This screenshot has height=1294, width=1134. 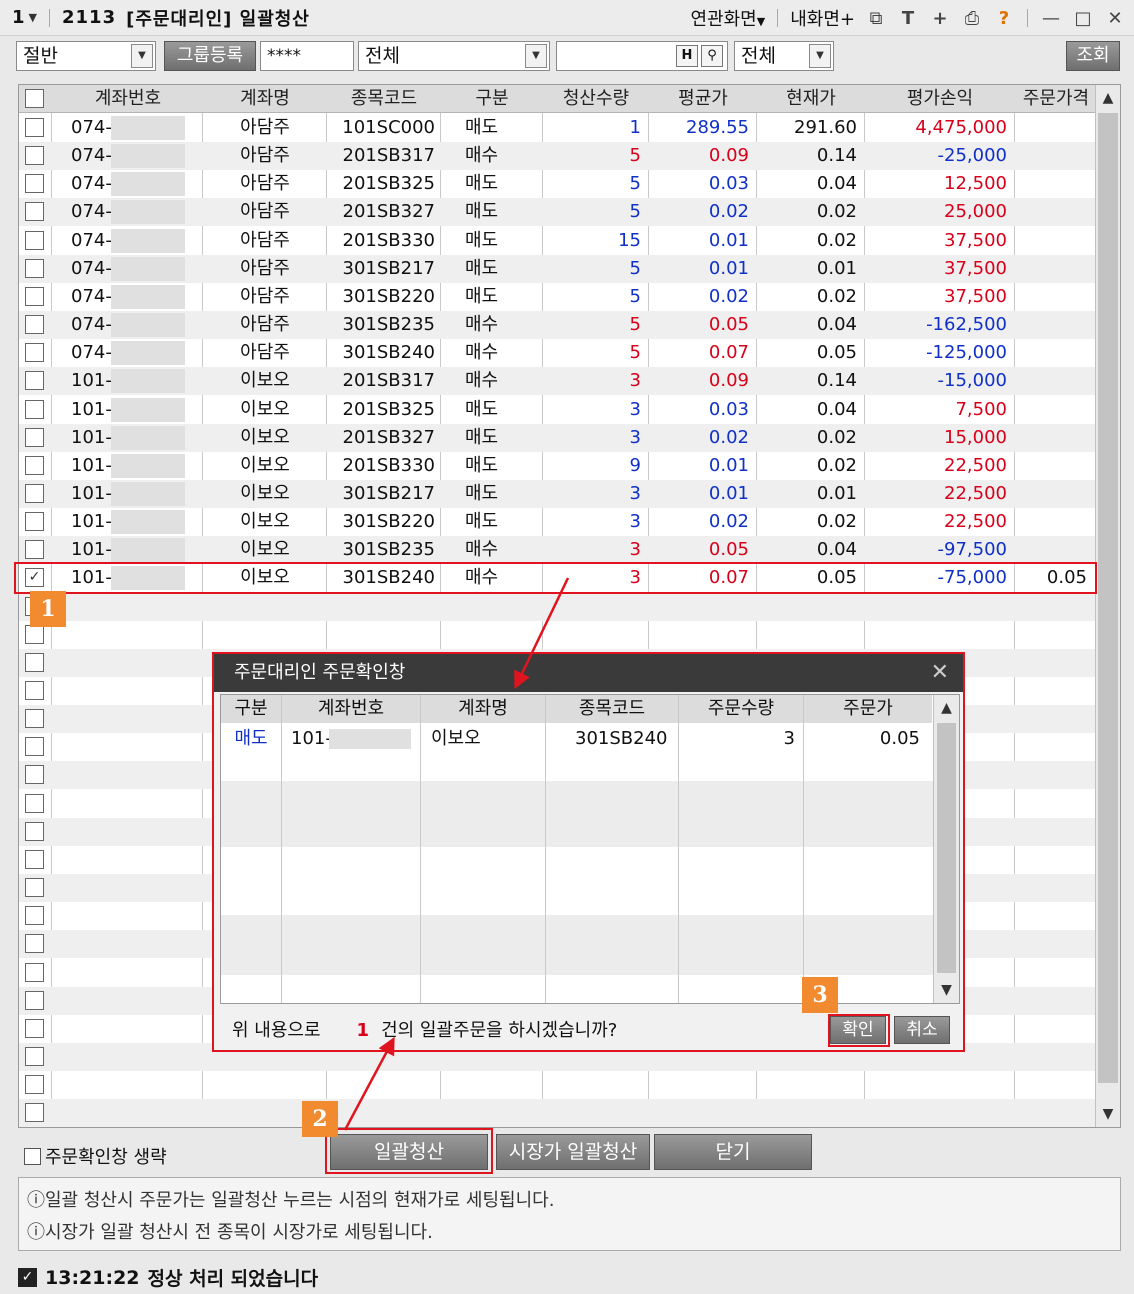 I want to click on cancel-button: 취소, so click(x=922, y=1030).